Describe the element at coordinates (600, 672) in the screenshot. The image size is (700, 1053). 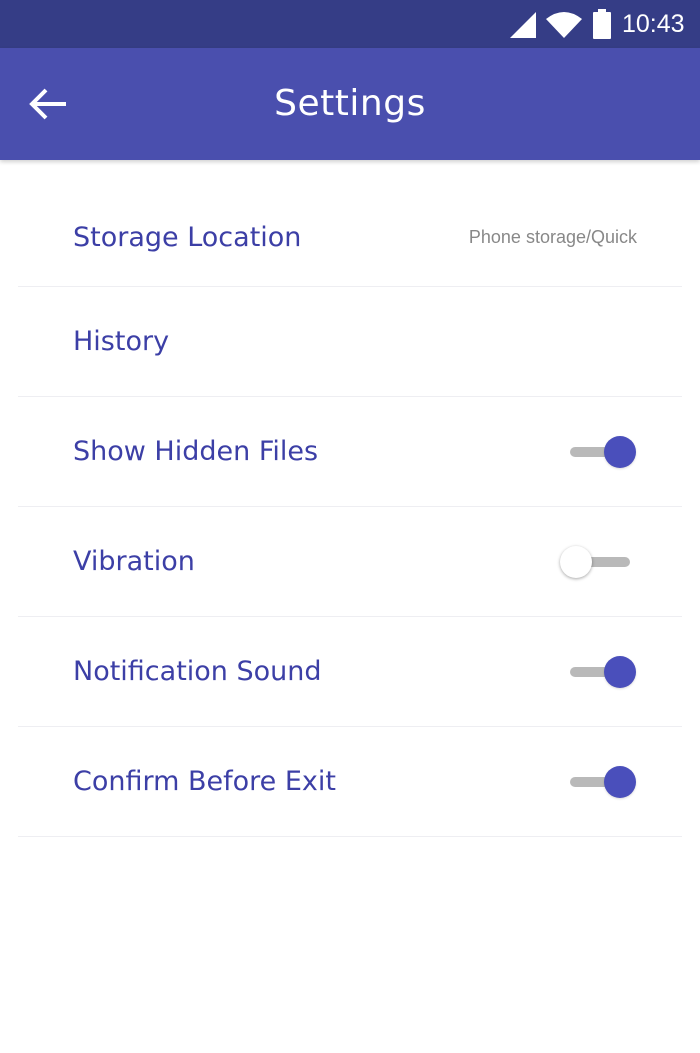
I see `notification-sound-toggle` at that location.